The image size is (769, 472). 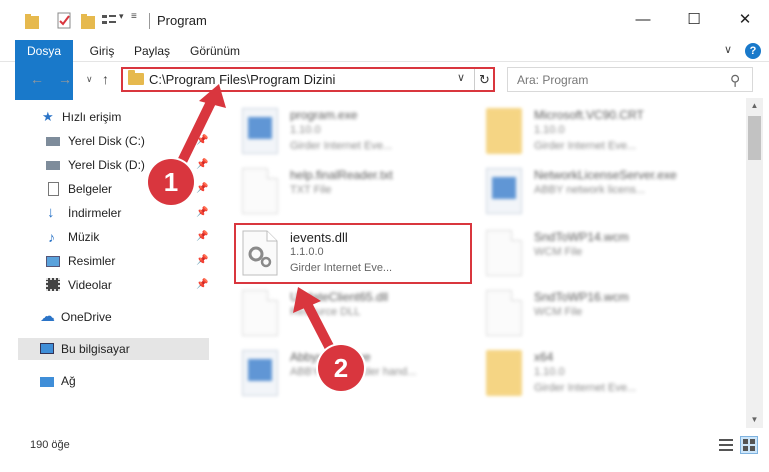 What do you see at coordinates (171, 182) in the screenshot?
I see `callout-badge-1: 1` at bounding box center [171, 182].